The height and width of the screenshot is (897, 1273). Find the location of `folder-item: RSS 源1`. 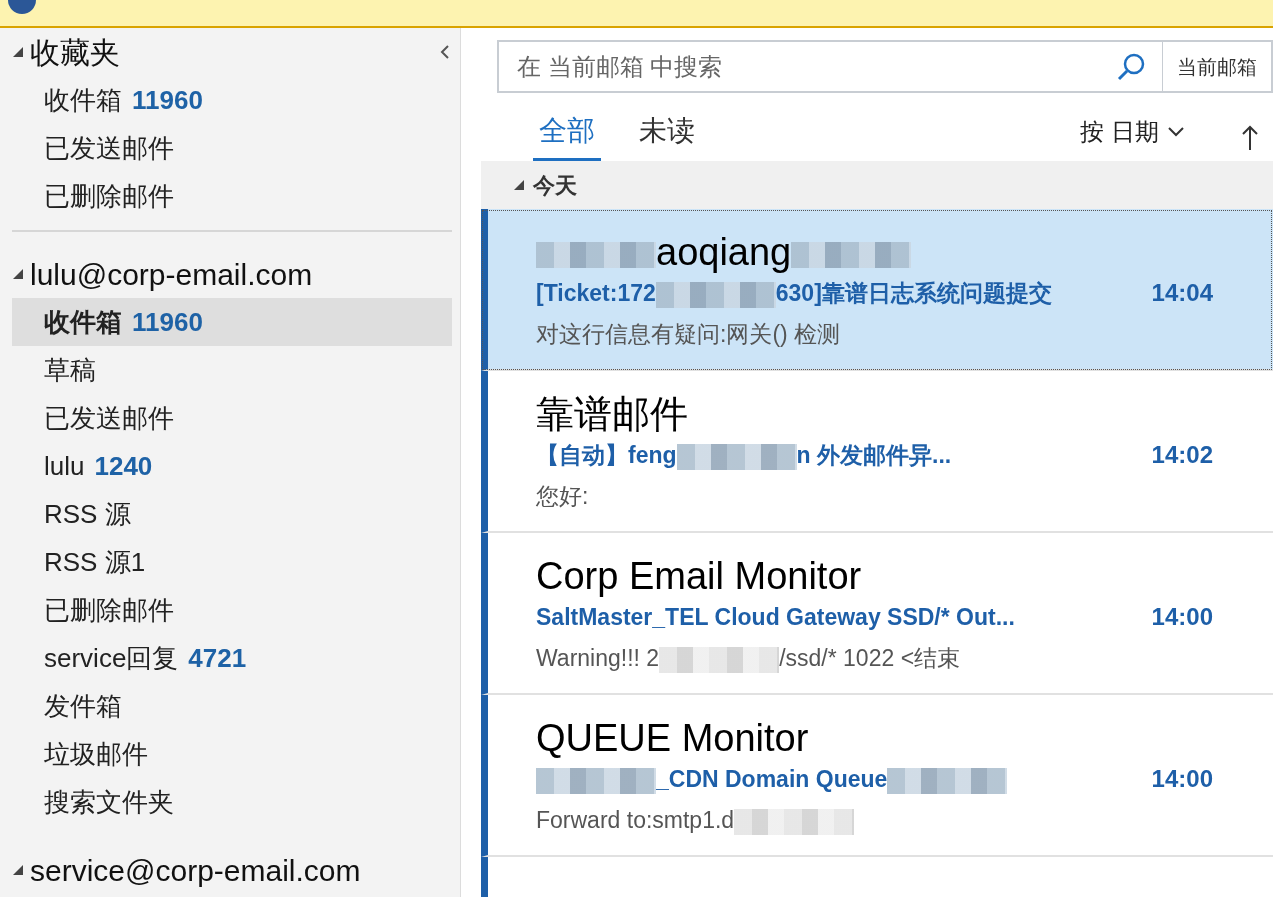

folder-item: RSS 源1 is located at coordinates (232, 562).